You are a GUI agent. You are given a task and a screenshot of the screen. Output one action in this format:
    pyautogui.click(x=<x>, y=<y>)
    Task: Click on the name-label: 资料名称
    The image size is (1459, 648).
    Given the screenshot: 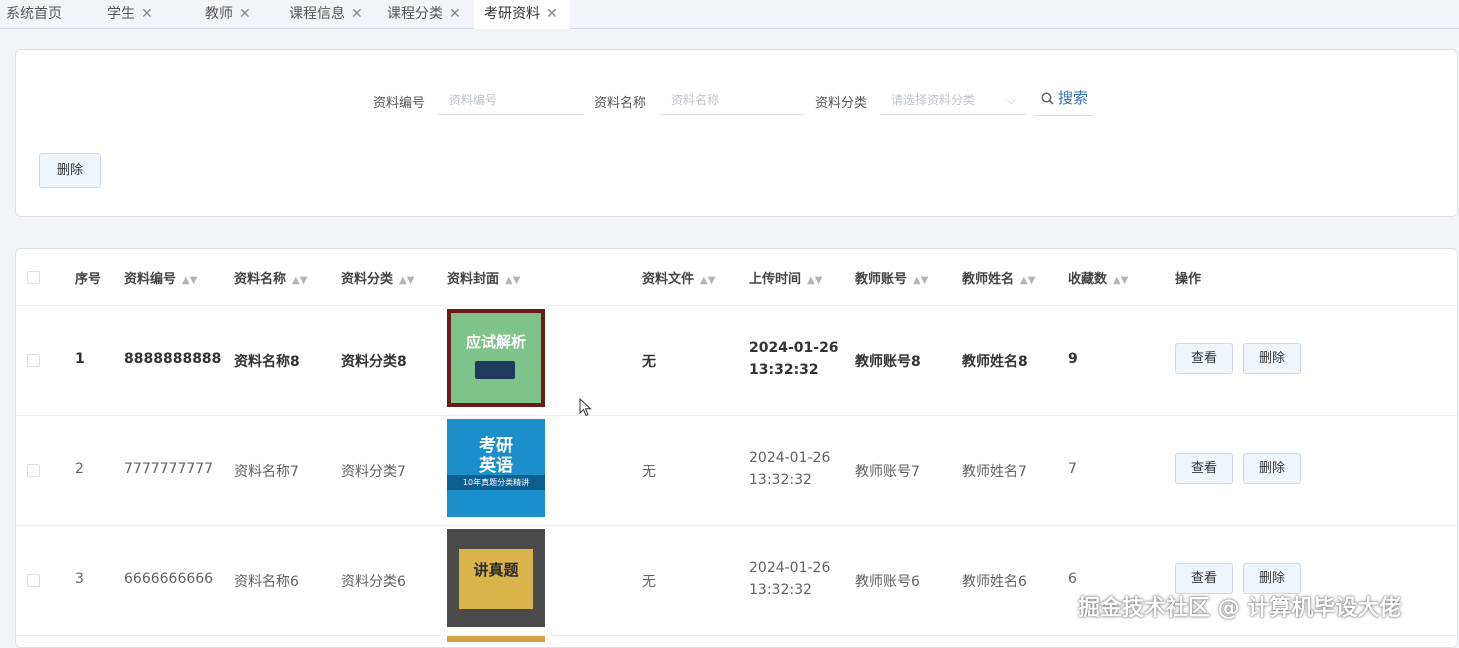 What is the action you would take?
    pyautogui.click(x=620, y=103)
    